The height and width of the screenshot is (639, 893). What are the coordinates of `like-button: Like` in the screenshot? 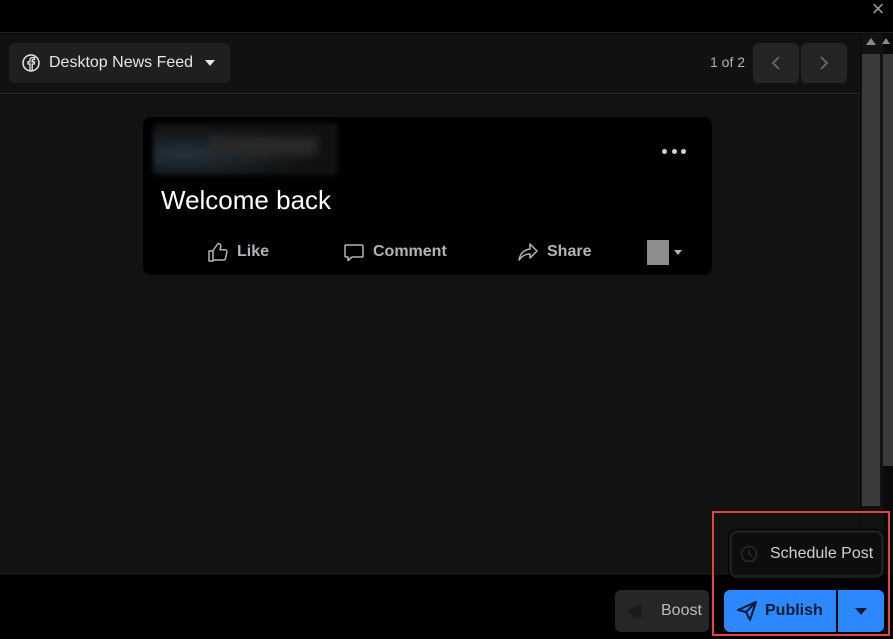 It's located at (238, 252).